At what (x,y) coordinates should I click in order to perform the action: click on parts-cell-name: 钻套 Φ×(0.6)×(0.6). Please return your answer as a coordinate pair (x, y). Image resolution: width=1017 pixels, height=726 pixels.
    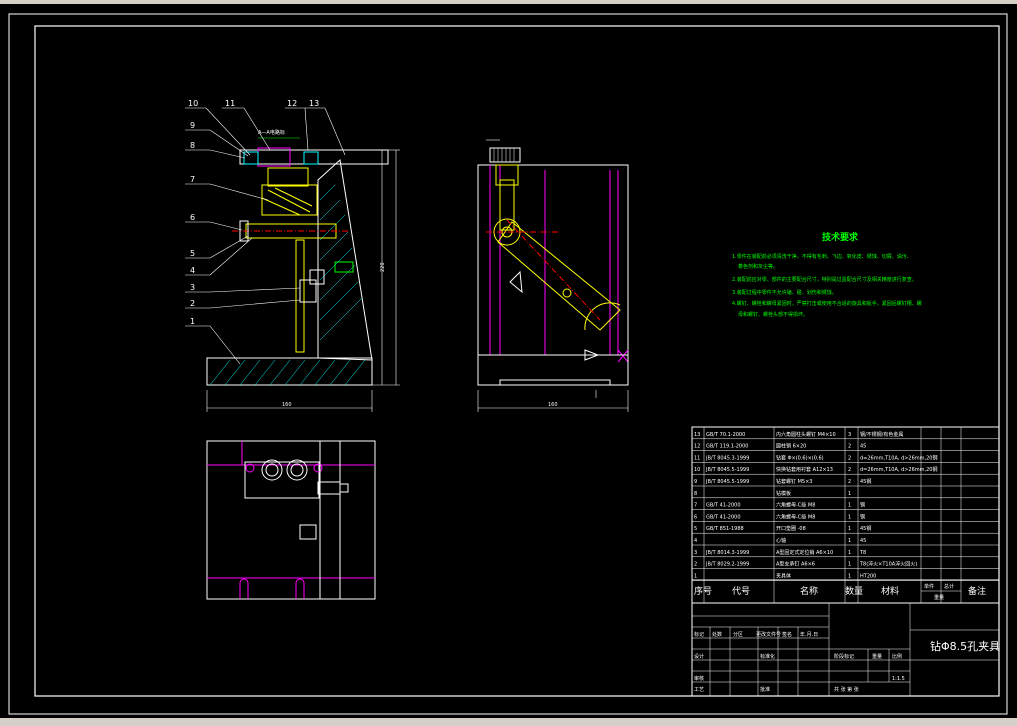
    Looking at the image, I should click on (800, 457).